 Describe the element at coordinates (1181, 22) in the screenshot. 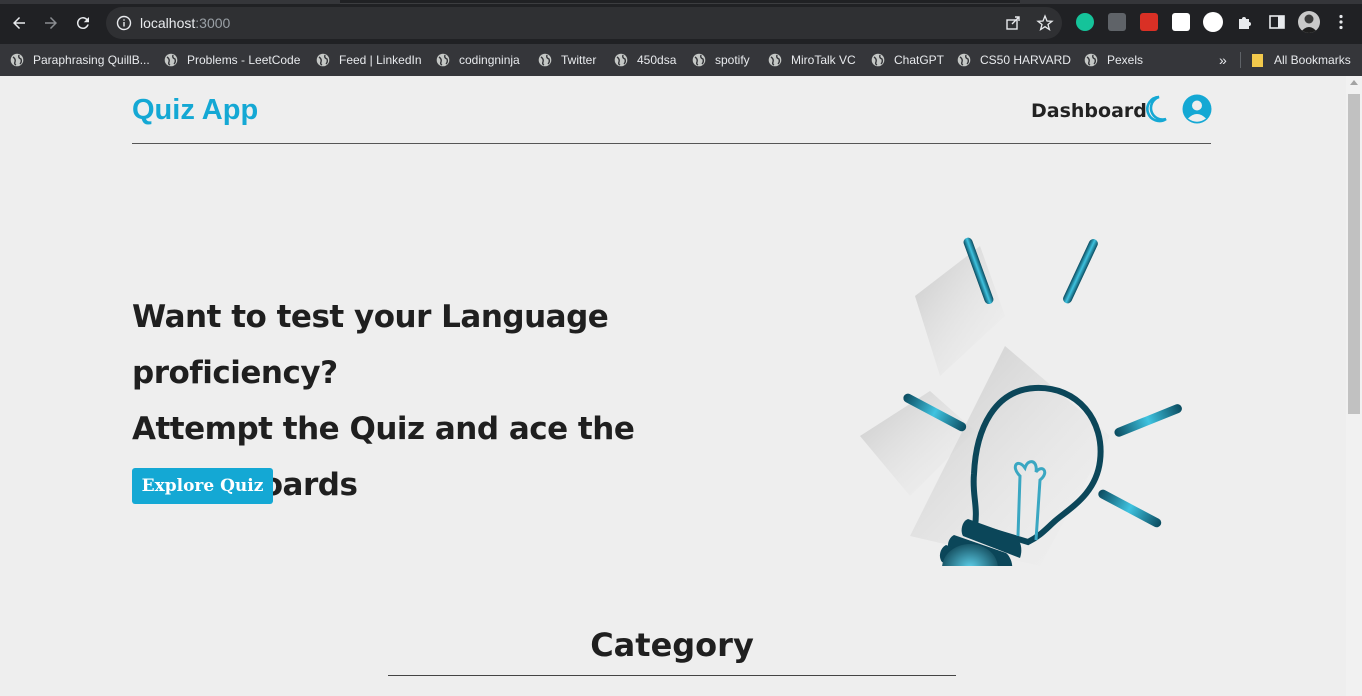

I see `extension-omega-icon` at that location.